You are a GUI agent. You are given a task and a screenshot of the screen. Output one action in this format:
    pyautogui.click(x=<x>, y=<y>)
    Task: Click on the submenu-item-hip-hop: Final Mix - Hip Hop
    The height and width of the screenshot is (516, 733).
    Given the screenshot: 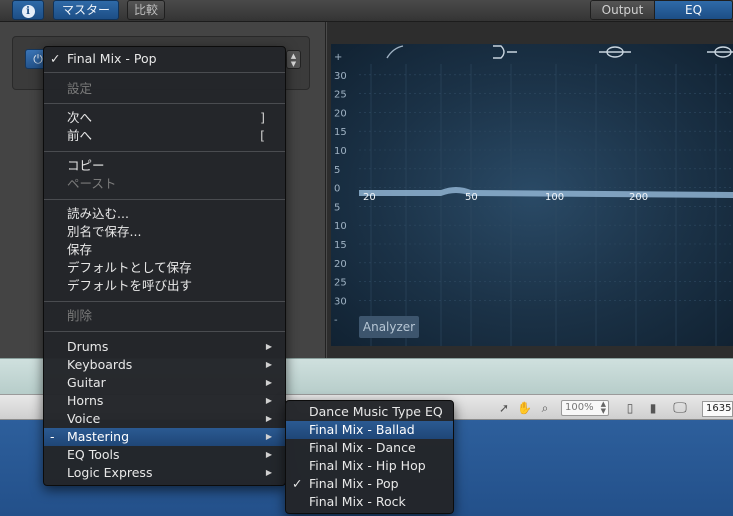 What is the action you would take?
    pyautogui.click(x=369, y=466)
    